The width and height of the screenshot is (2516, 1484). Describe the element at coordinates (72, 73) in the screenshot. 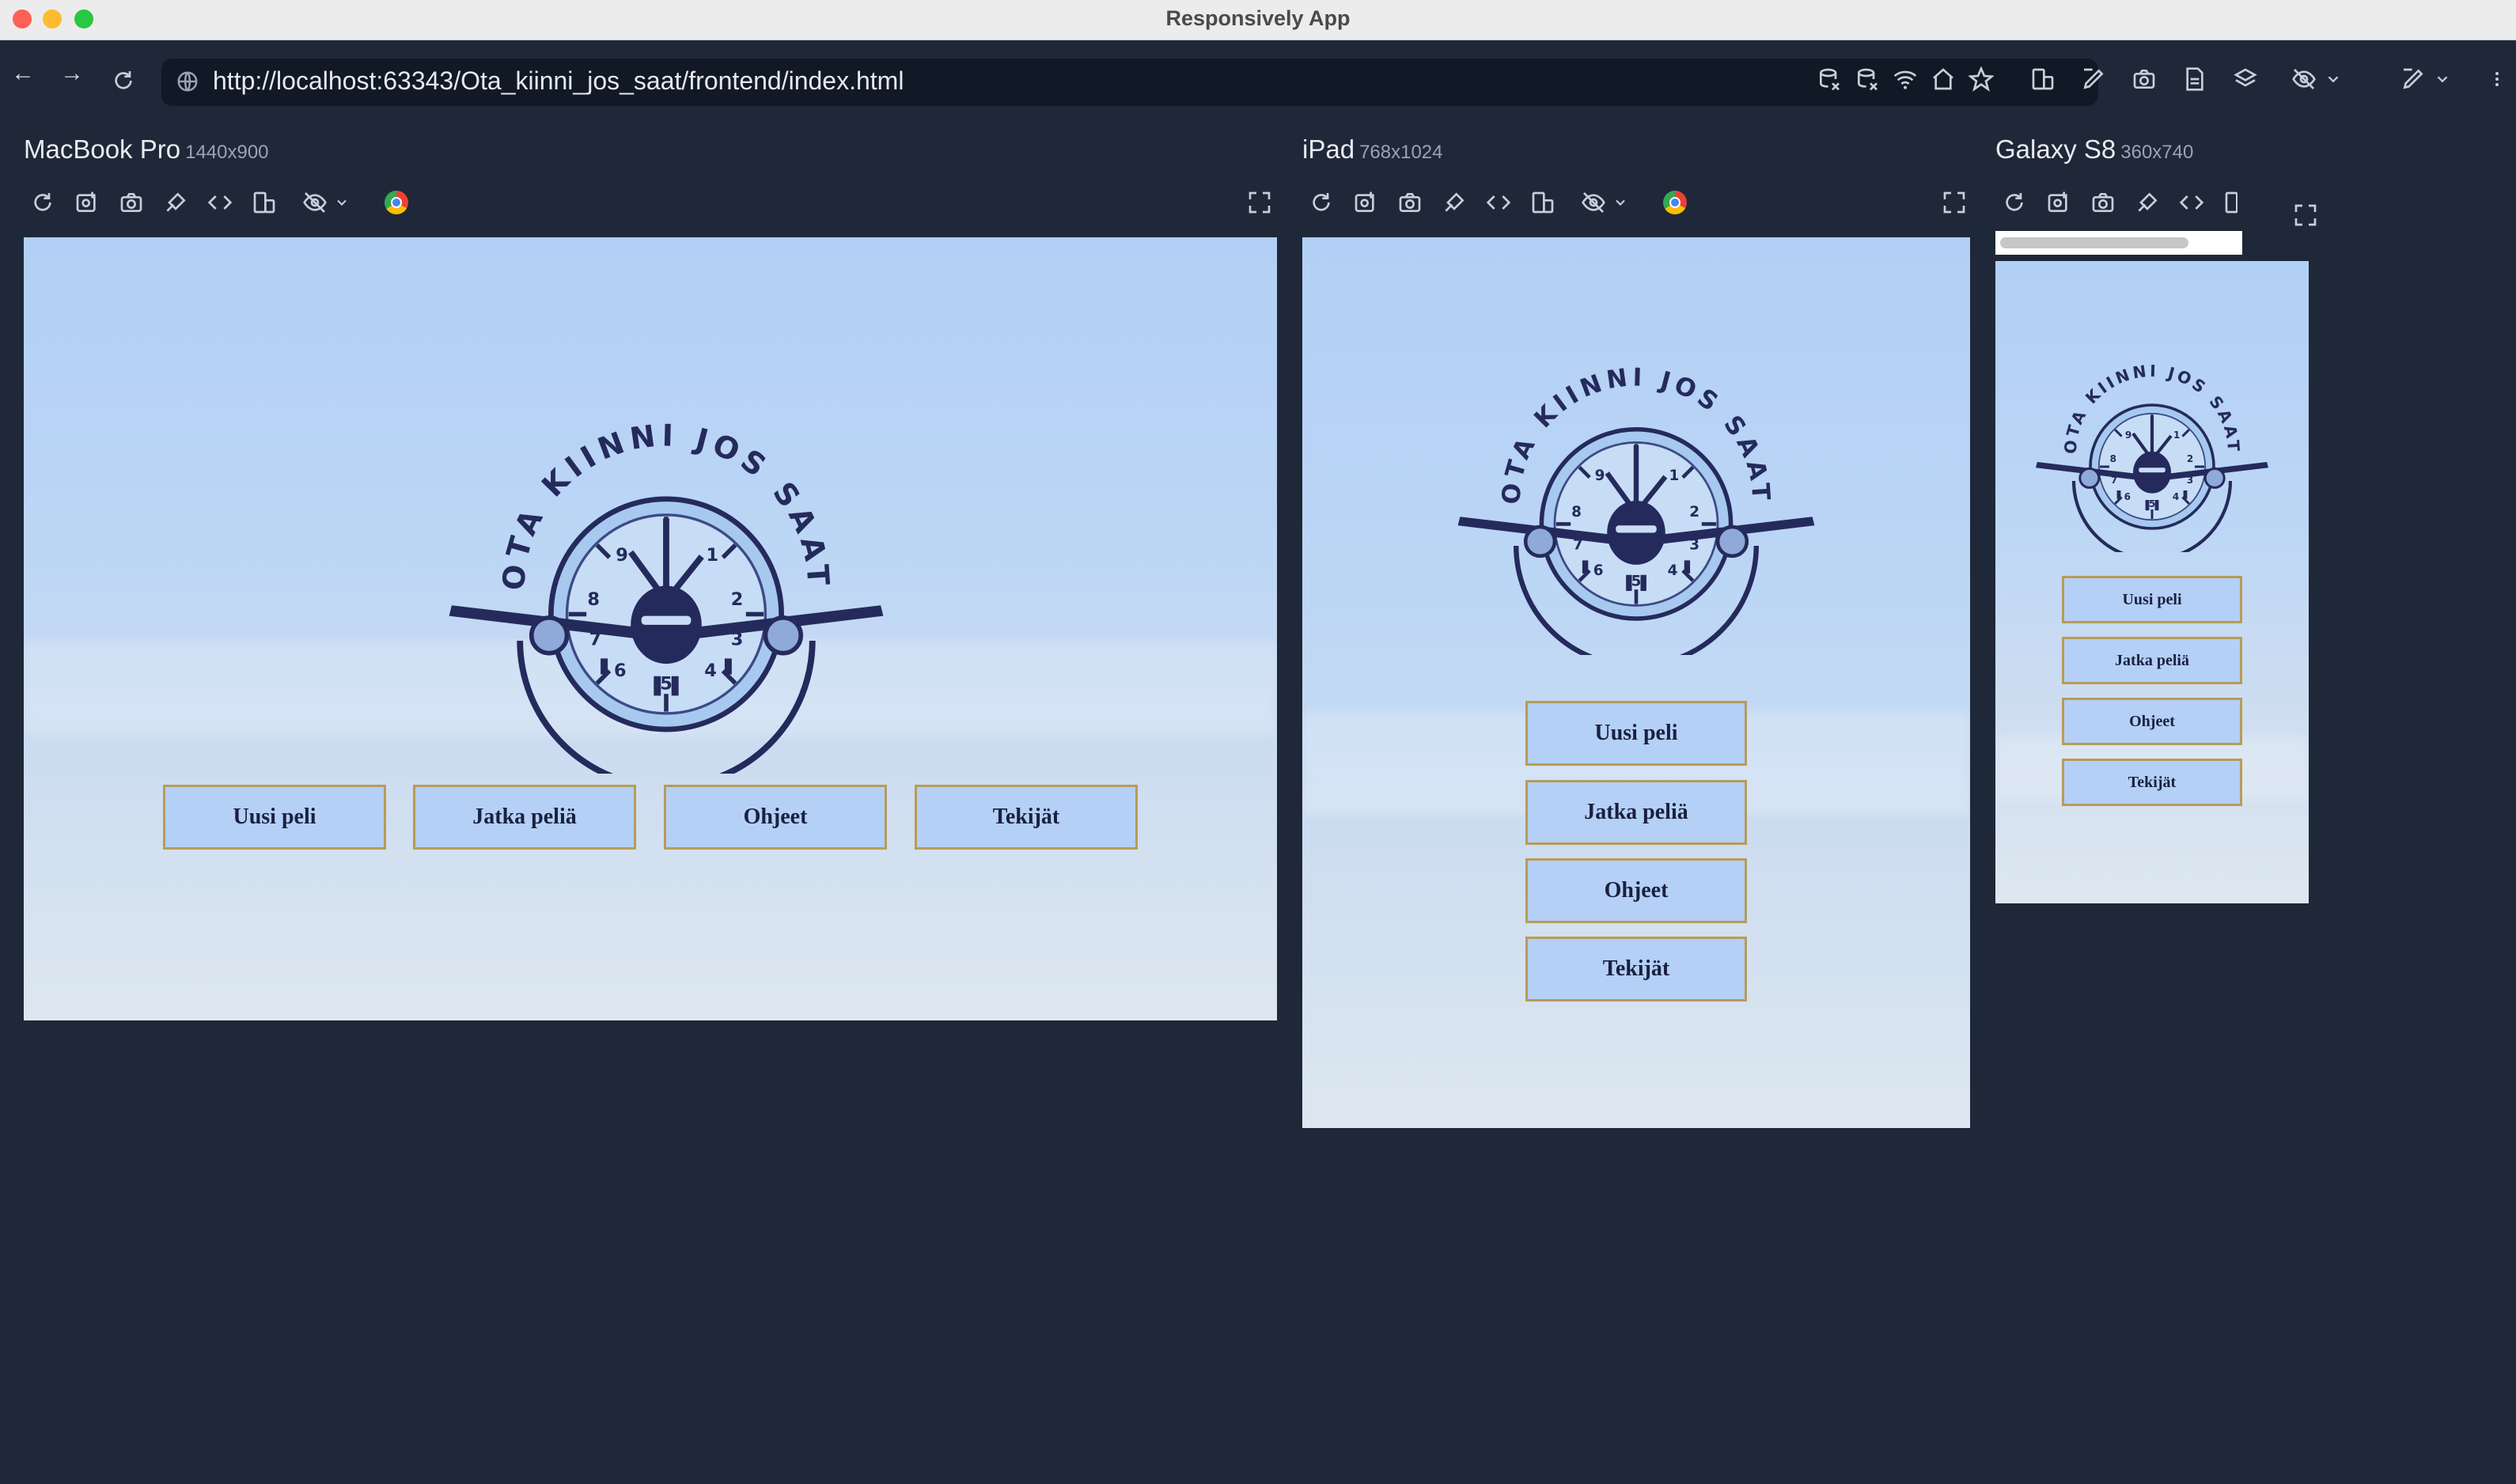

I see `forward-icon: →` at that location.